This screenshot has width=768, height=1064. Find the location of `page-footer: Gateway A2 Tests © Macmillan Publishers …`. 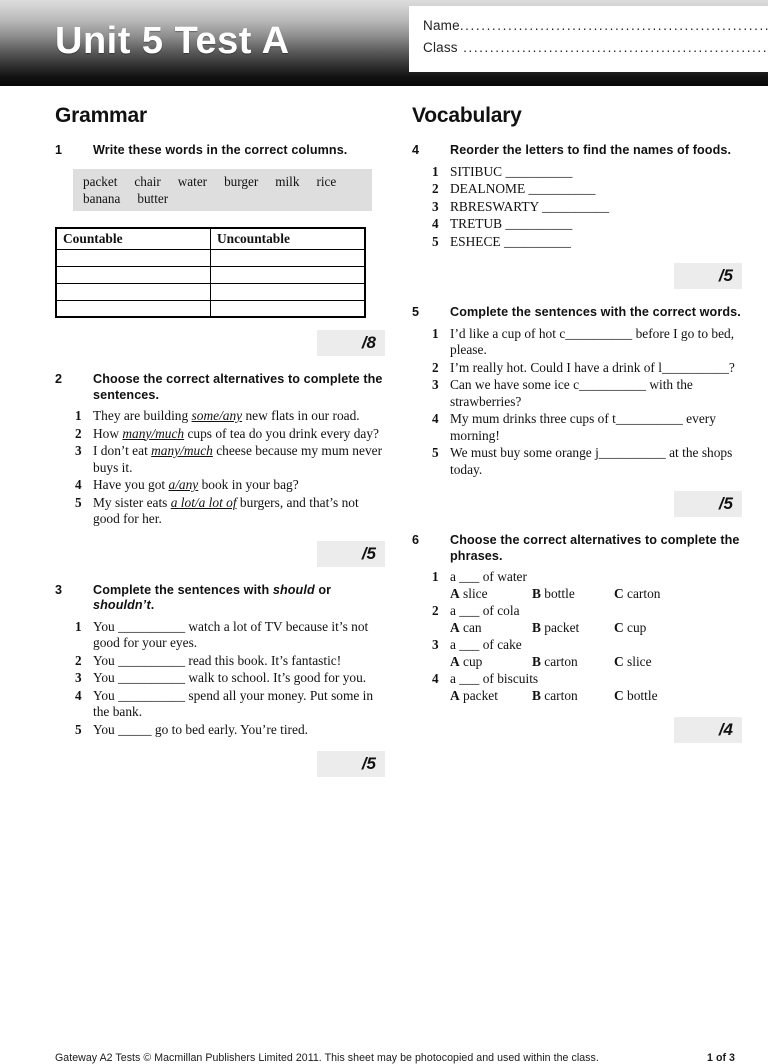

page-footer: Gateway A2 Tests © Macmillan Publishers … is located at coordinates (395, 1058).